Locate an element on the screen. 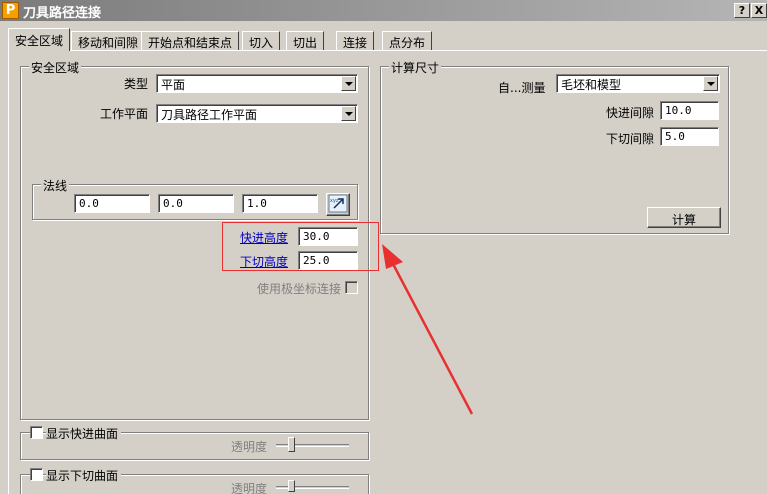 Image resolution: width=767 pixels, height=494 pixels. tab-lead-out: 切出 is located at coordinates (305, 40).